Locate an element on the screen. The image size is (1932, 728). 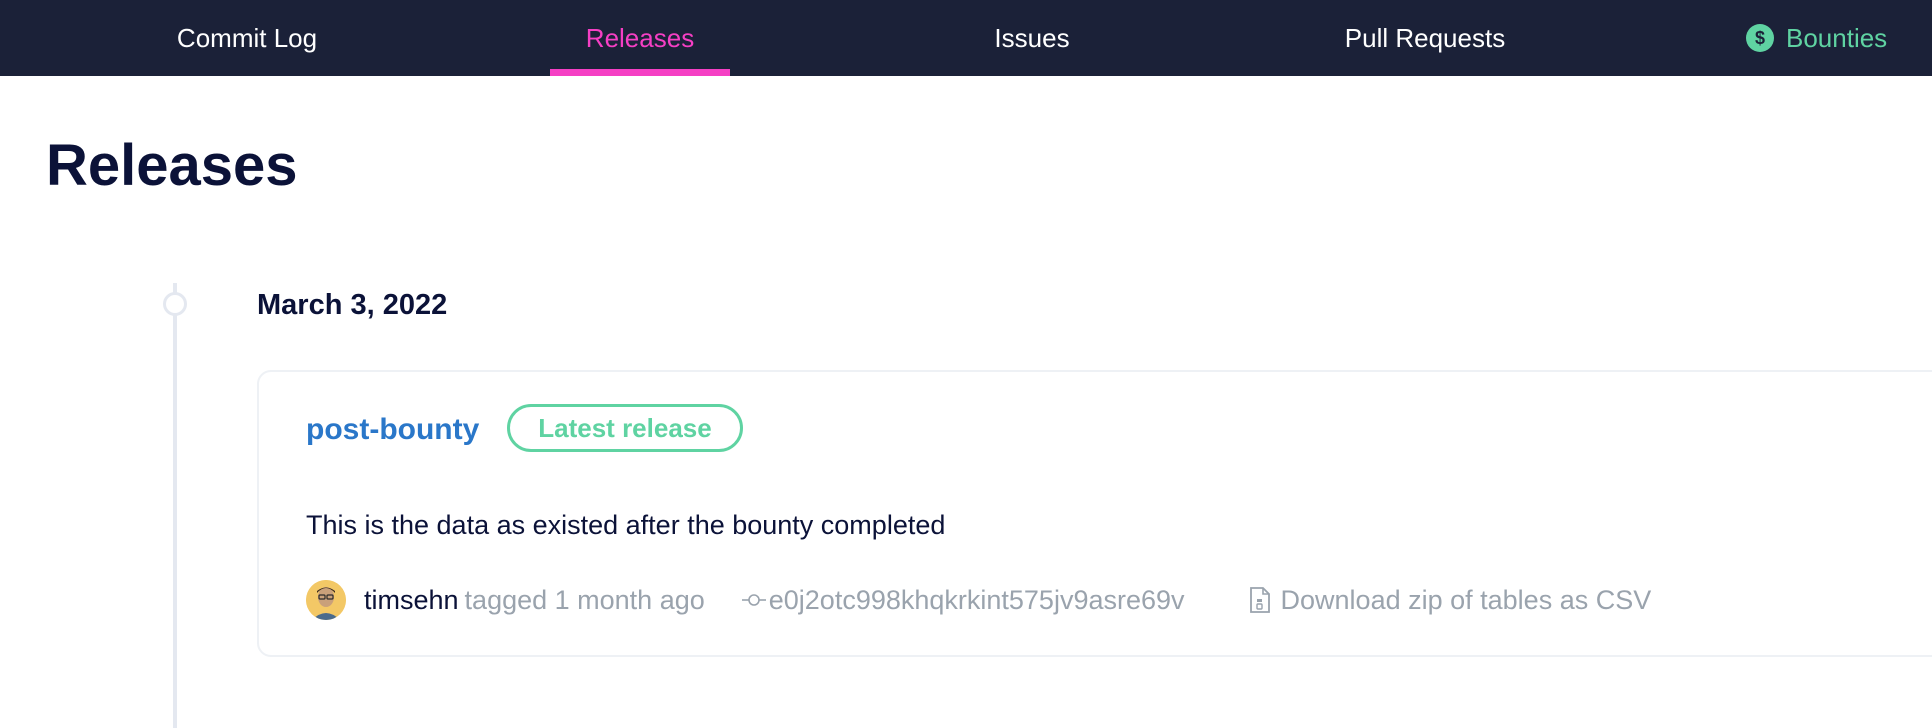
release-date: March 3, 2022 is located at coordinates (352, 305).